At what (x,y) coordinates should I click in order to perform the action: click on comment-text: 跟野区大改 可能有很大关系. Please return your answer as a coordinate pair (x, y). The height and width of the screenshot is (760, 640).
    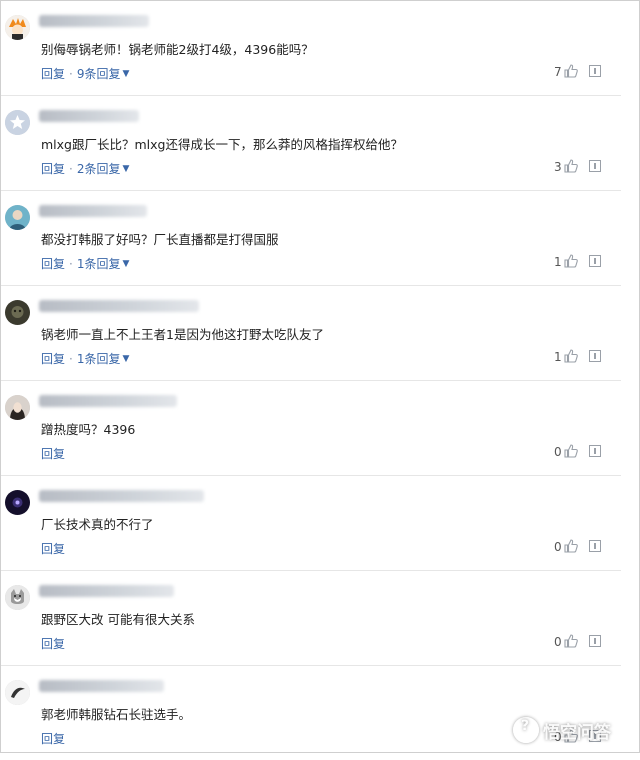
    Looking at the image, I should click on (118, 619).